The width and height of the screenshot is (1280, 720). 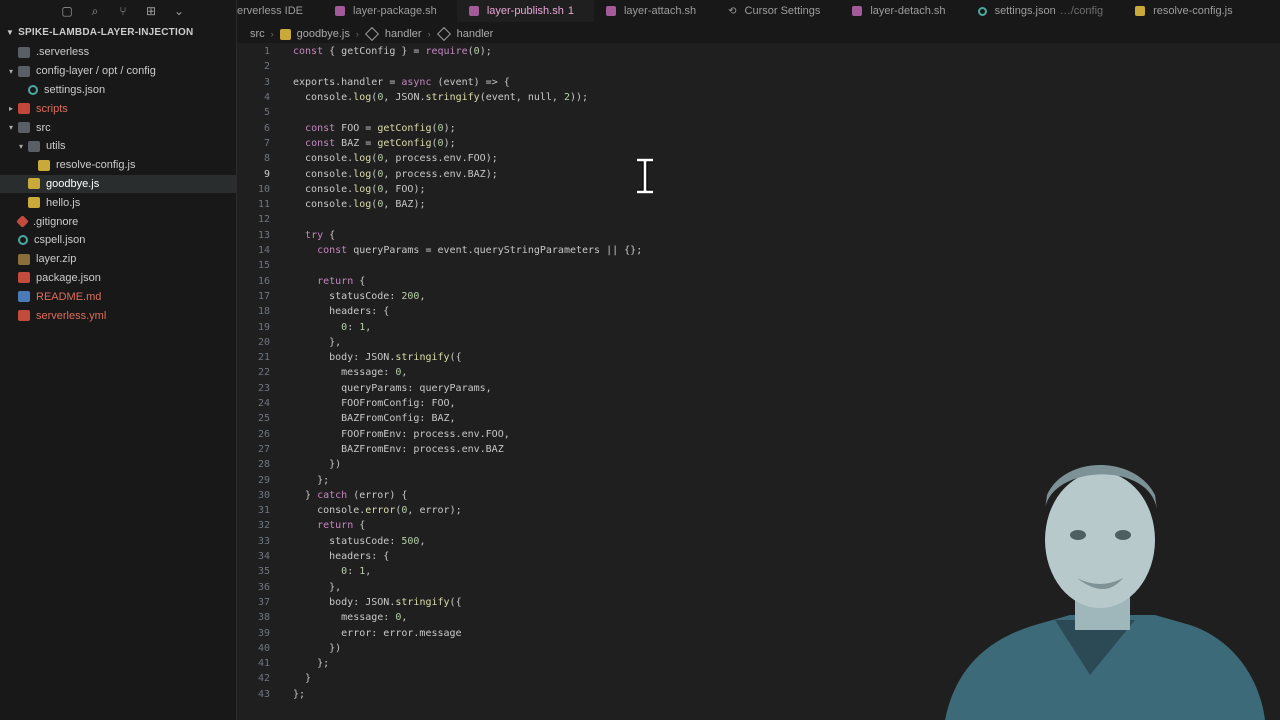 What do you see at coordinates (758, 265) in the screenshot?
I see `code-line: 15` at bounding box center [758, 265].